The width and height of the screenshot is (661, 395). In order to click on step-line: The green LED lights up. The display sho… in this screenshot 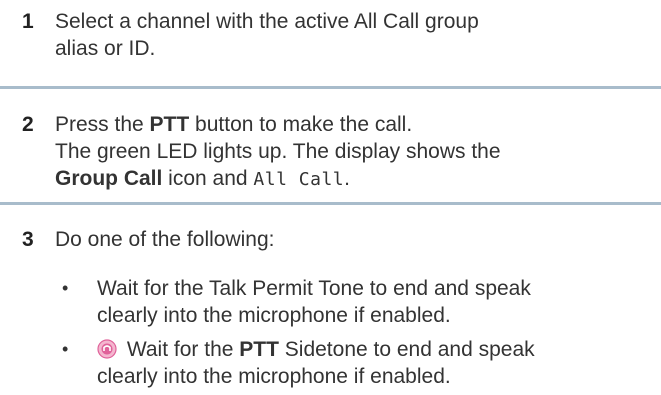, I will do `click(278, 151)`.